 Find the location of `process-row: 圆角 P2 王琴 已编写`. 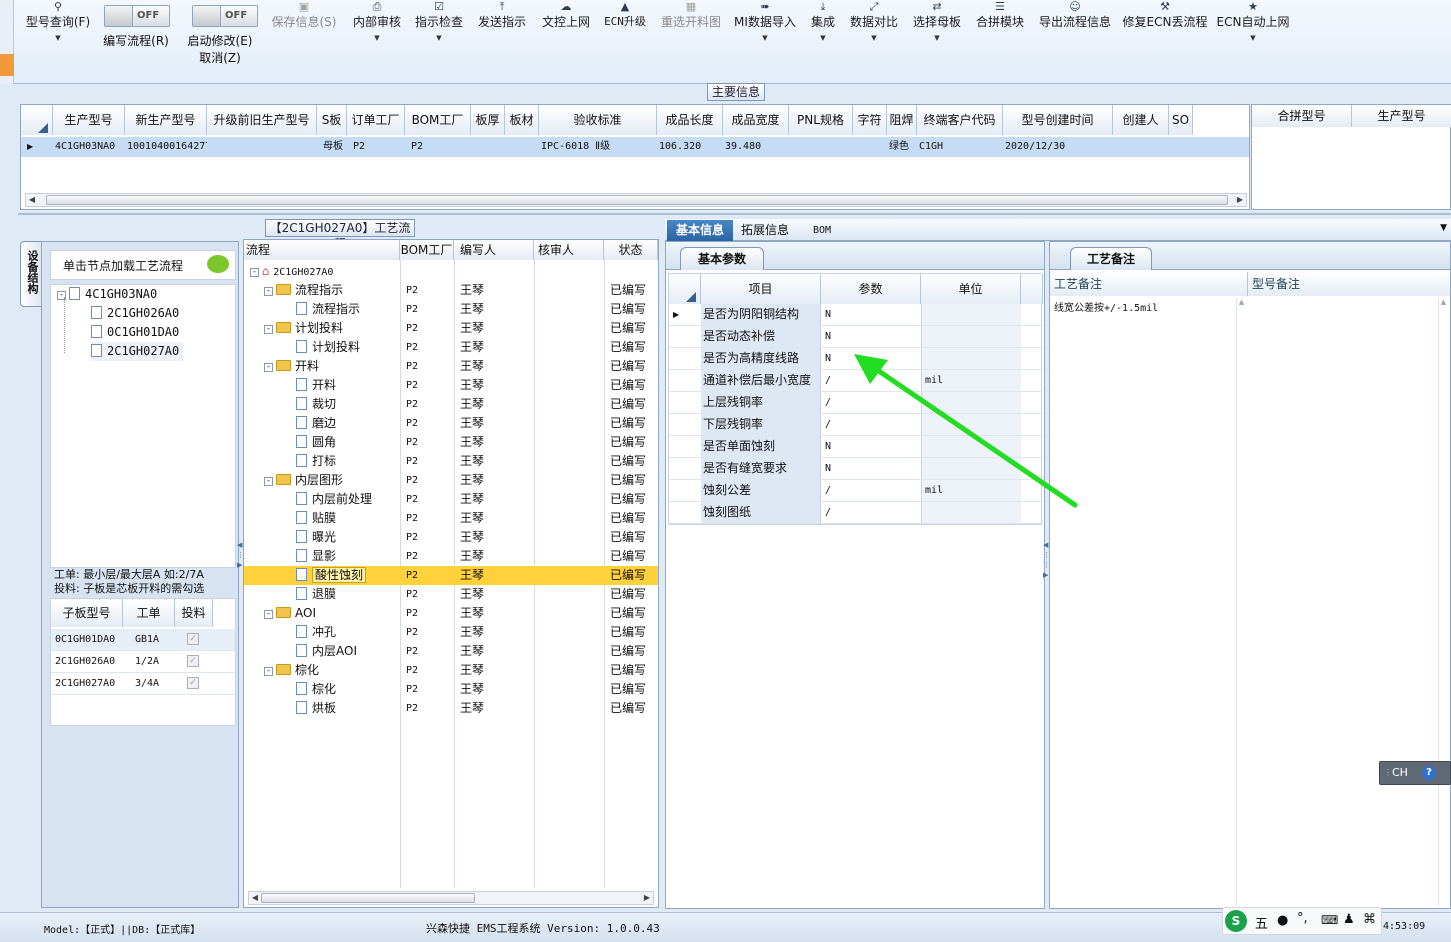

process-row: 圆角 P2 王琴 已编写 is located at coordinates (451, 442).